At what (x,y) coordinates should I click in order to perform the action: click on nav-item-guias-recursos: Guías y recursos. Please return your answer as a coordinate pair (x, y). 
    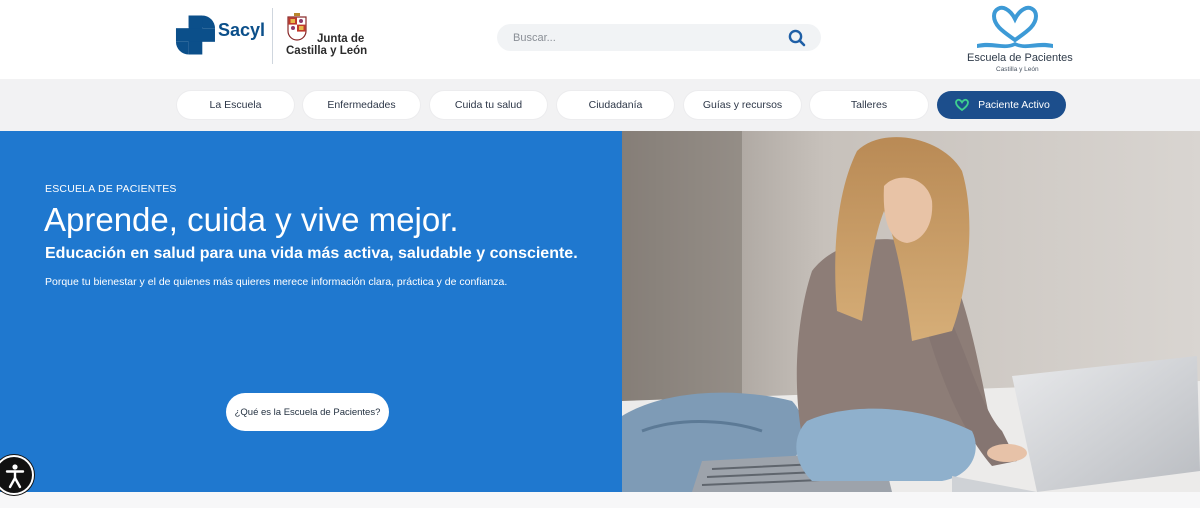
    Looking at the image, I should click on (742, 105).